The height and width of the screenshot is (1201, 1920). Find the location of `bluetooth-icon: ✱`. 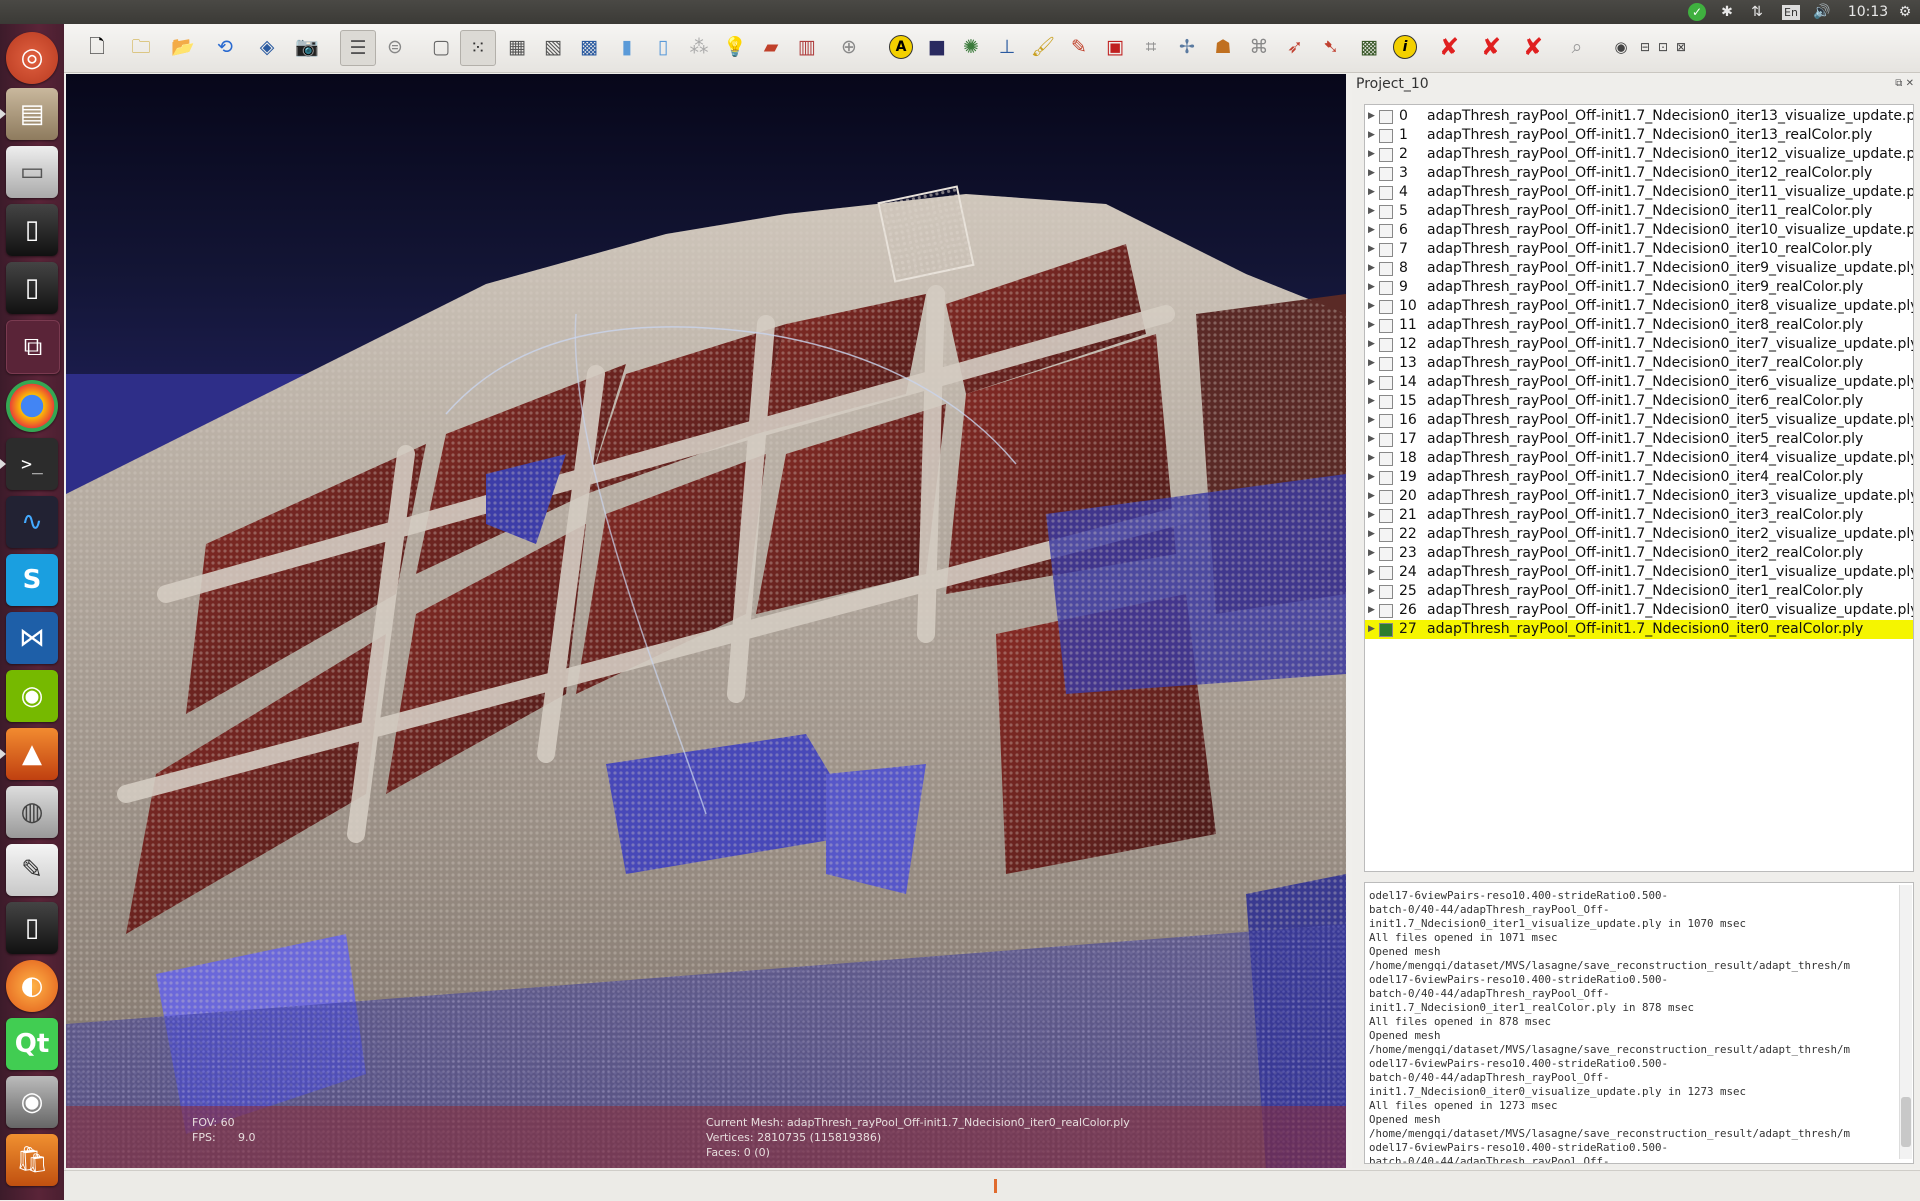

bluetooth-icon: ✱ is located at coordinates (1727, 12).